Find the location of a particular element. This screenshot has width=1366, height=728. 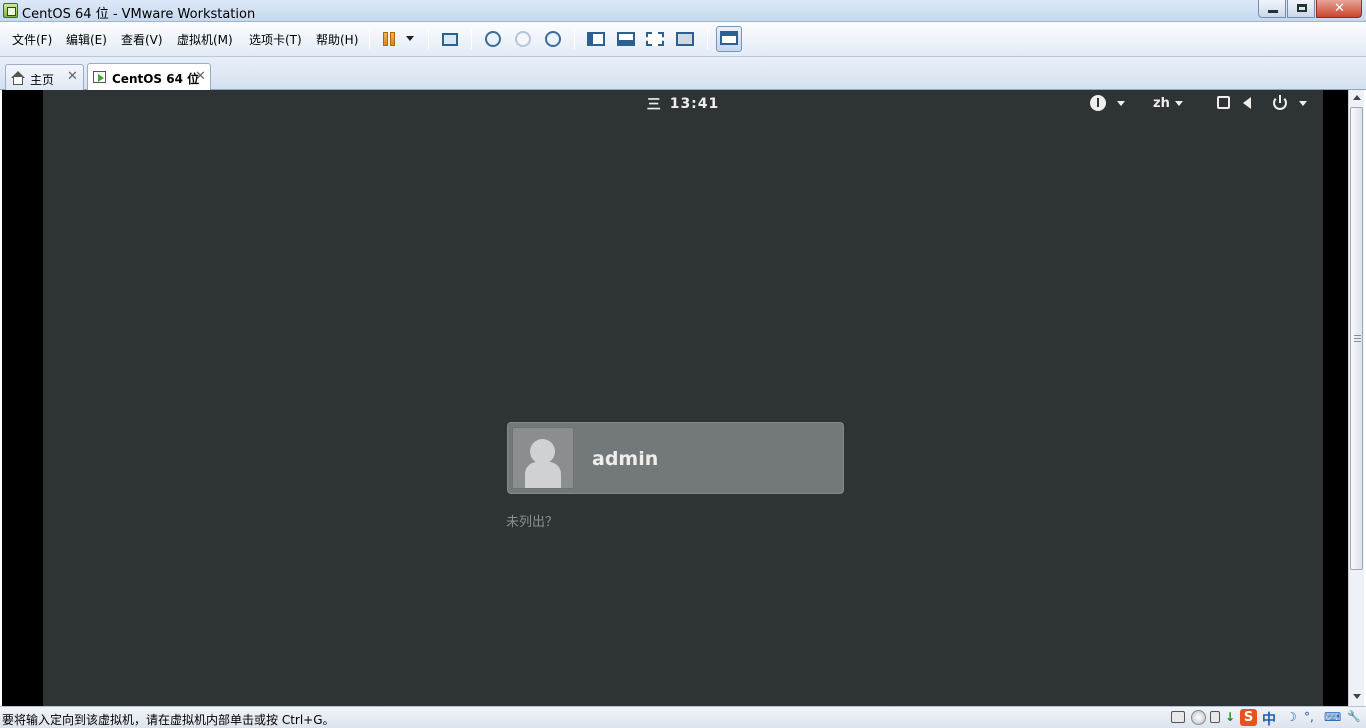

tab-home-label: 主页 is located at coordinates (42, 80).